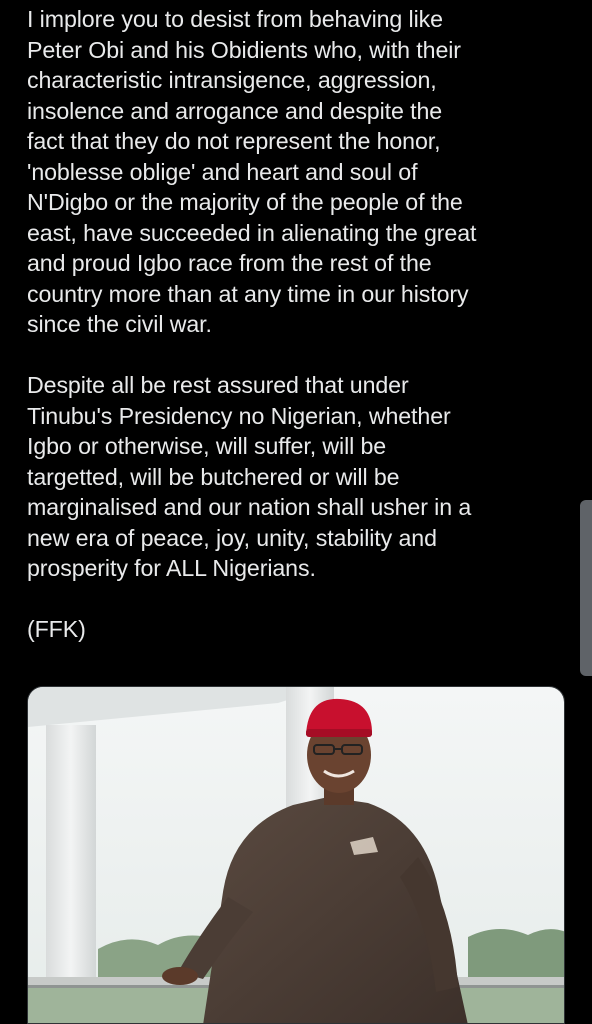 Image resolution: width=592 pixels, height=1024 pixels. Describe the element at coordinates (586, 588) in the screenshot. I see `scrollbar-thumb` at that location.